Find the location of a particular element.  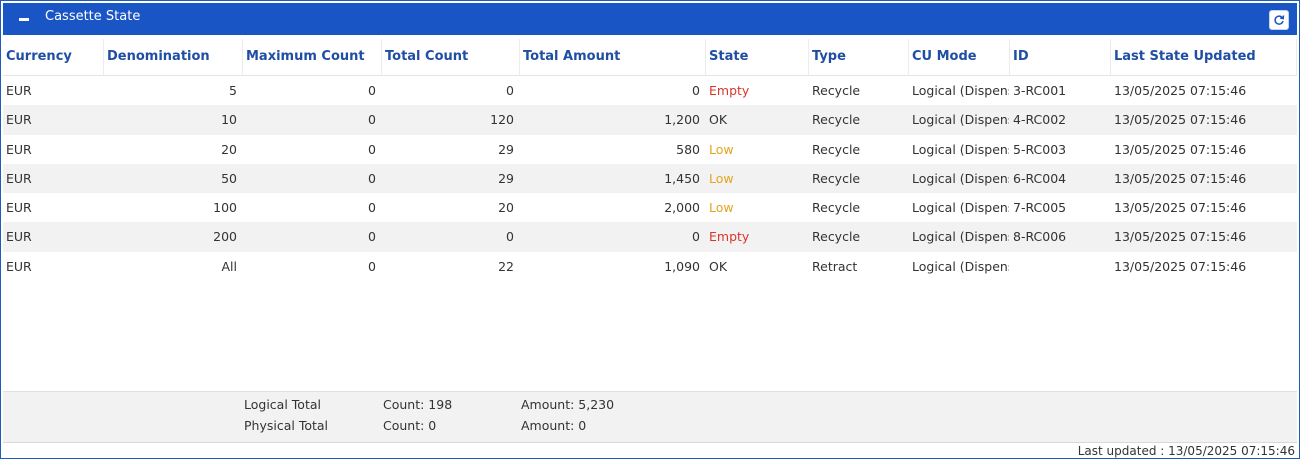

total-amount-cell: 1,450 is located at coordinates (682, 178).